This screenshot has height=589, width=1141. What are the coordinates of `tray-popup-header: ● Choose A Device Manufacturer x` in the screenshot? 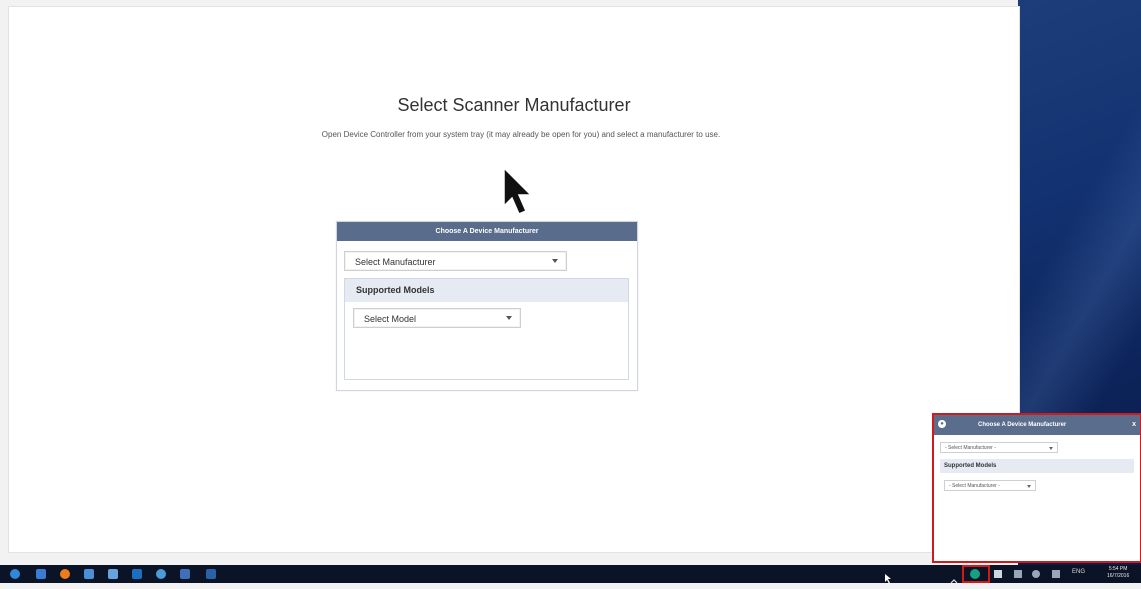 It's located at (1037, 425).